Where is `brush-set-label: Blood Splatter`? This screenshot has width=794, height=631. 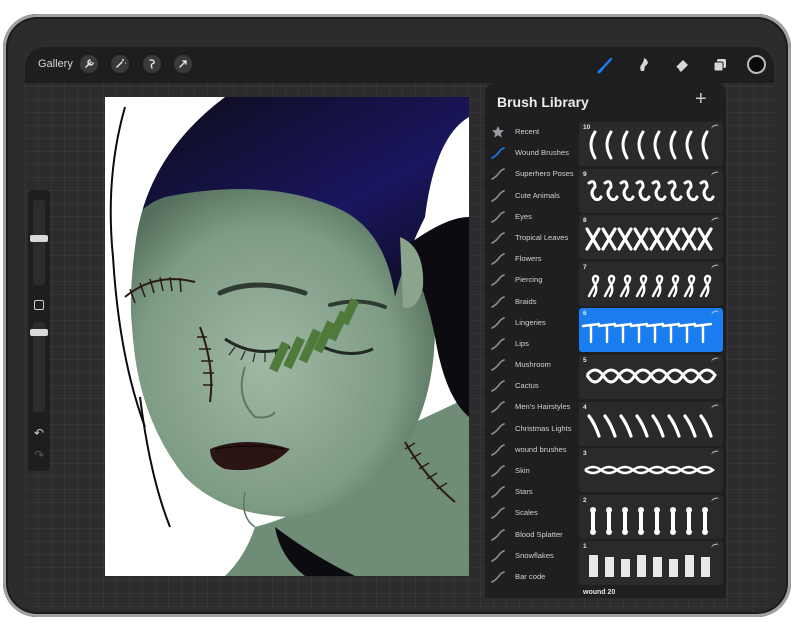
brush-set-label: Blood Splatter is located at coordinates (539, 534).